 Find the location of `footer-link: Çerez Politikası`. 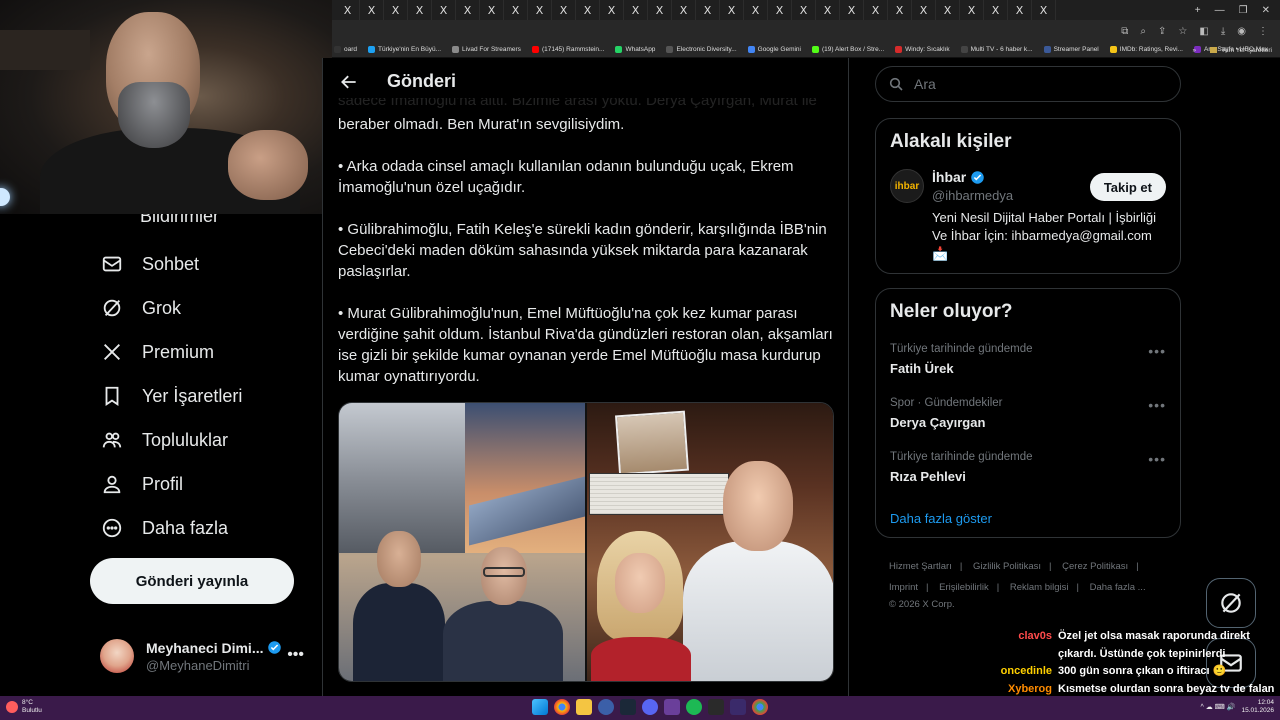

footer-link: Çerez Politikası is located at coordinates (1095, 566).